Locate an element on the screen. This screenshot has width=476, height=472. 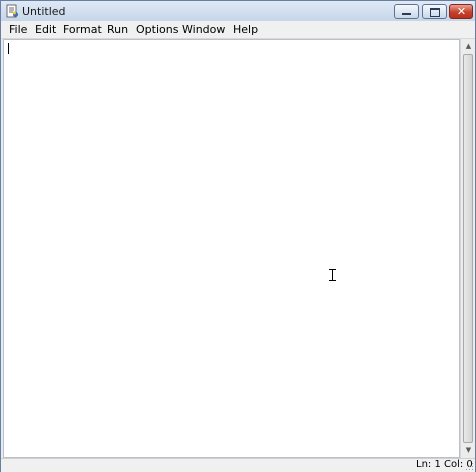
menu-run: Run is located at coordinates (117, 29).